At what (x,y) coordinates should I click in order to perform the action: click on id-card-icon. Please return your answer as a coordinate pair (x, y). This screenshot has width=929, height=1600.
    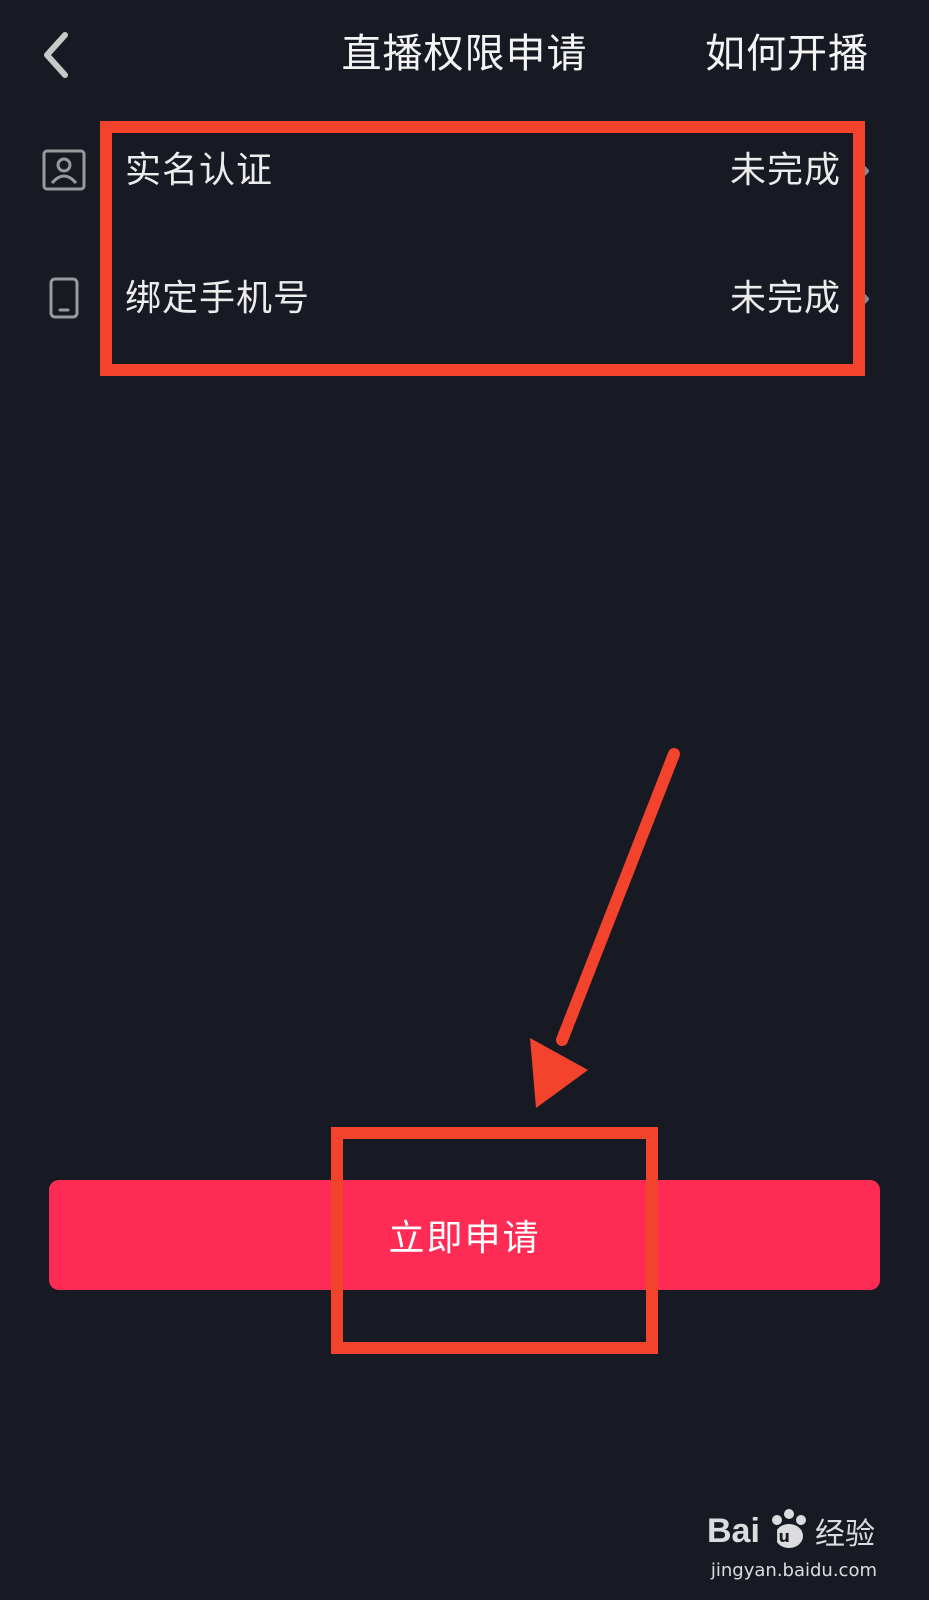
    Looking at the image, I should click on (64, 170).